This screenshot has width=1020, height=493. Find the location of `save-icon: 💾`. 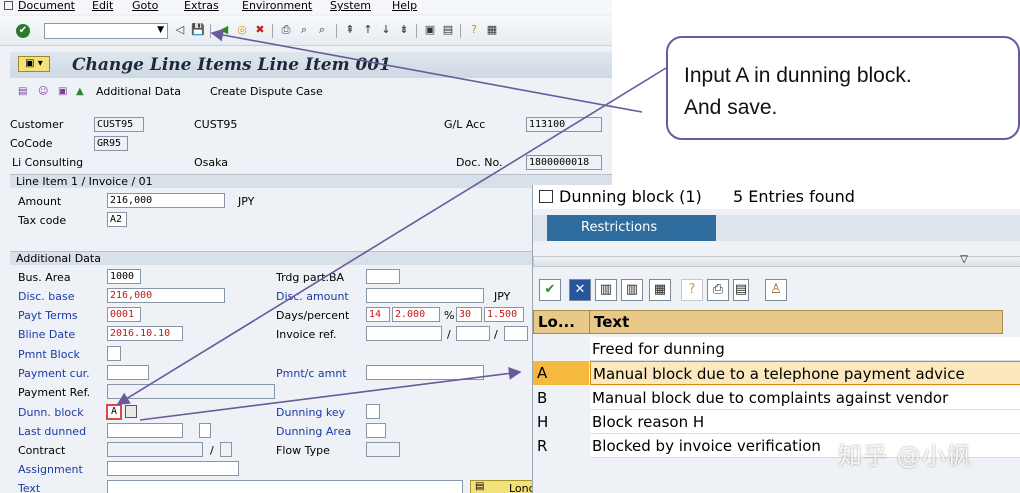

save-icon: 💾 is located at coordinates (198, 30).